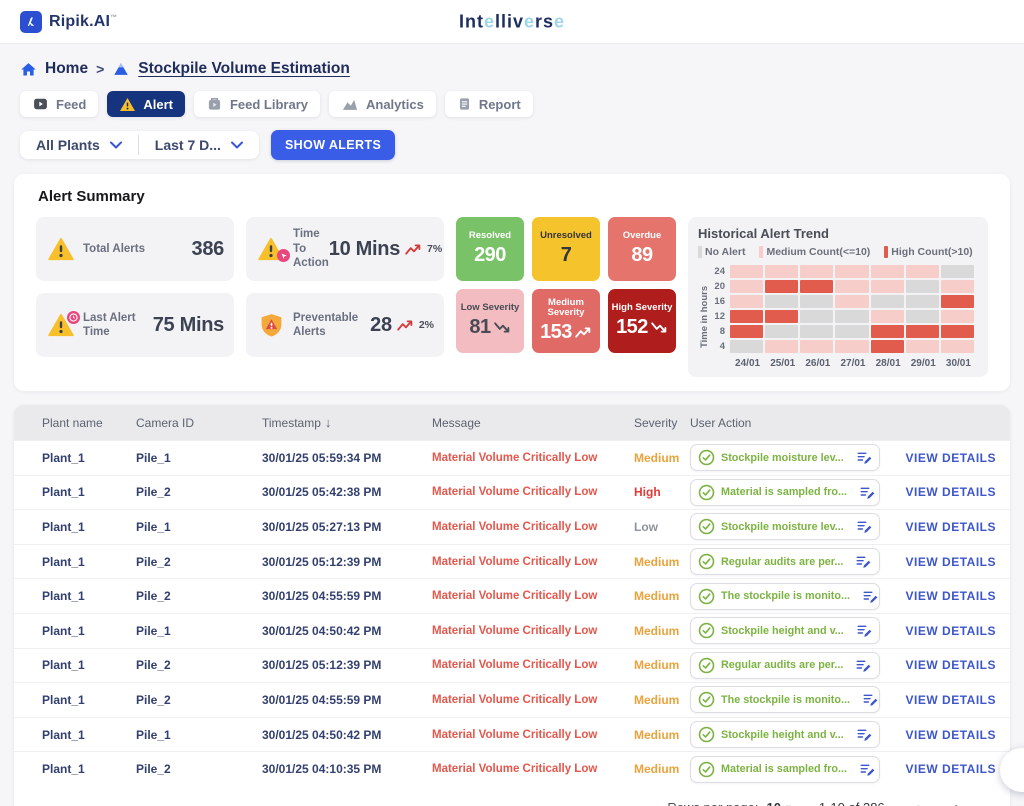 The image size is (1024, 806). What do you see at coordinates (28, 69) in the screenshot?
I see `home-icon` at bounding box center [28, 69].